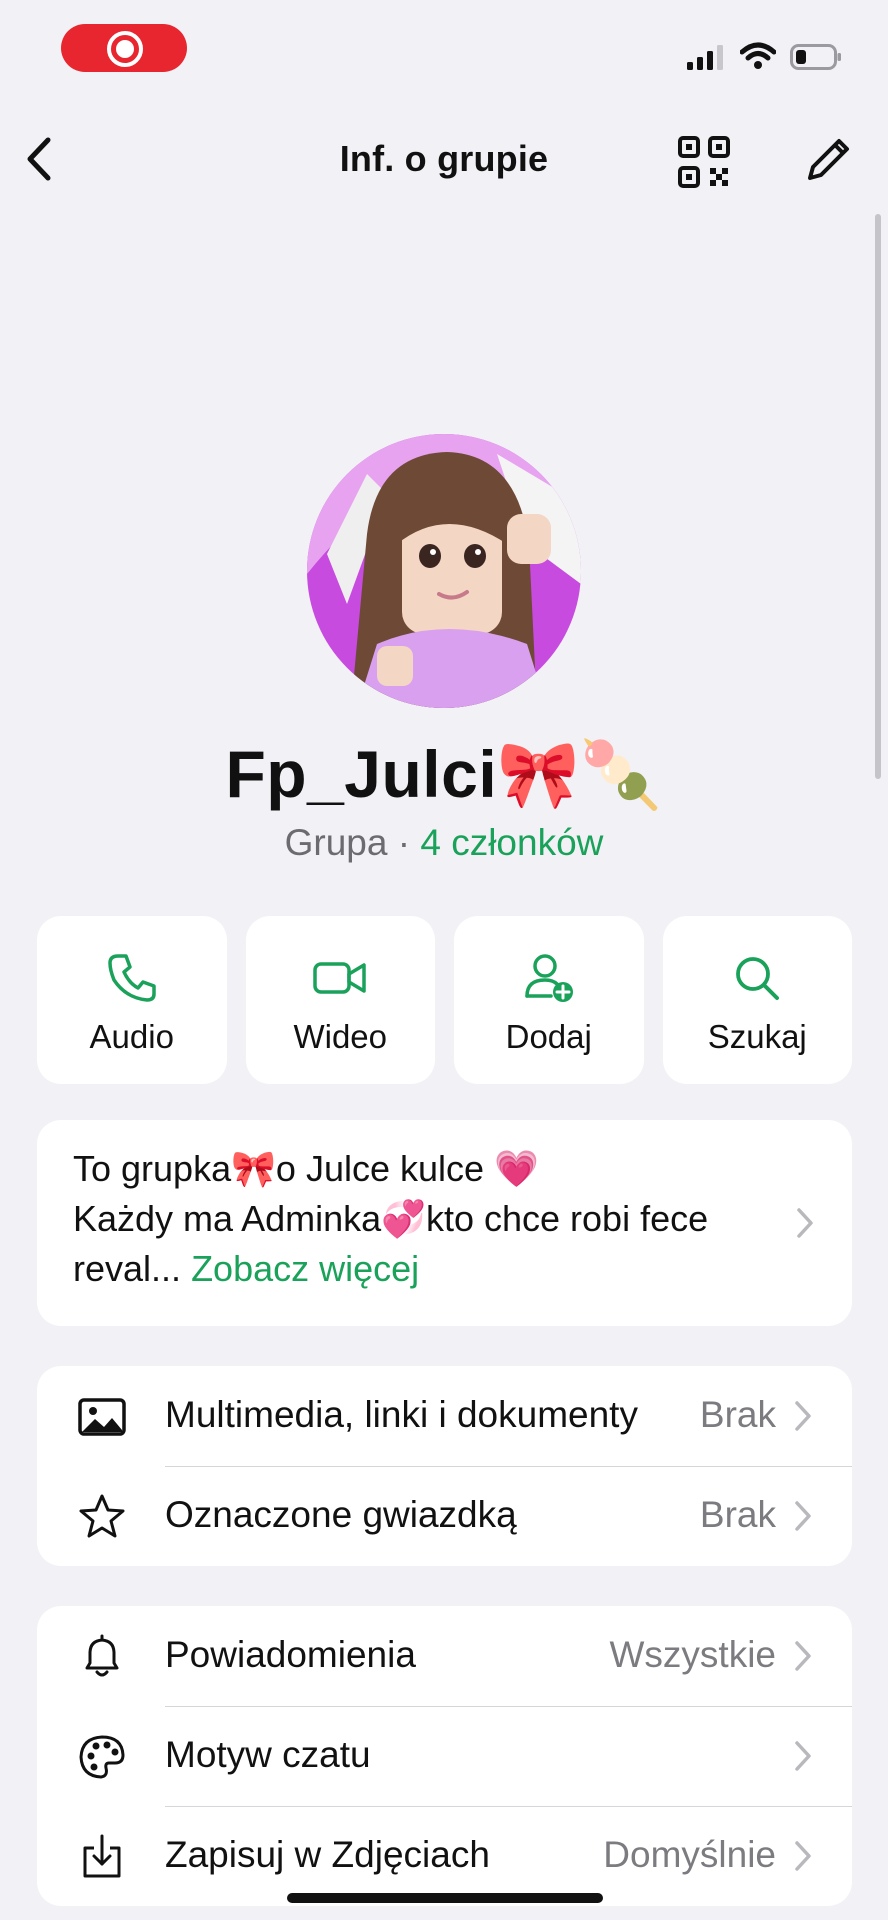 The height and width of the screenshot is (1920, 888). I want to click on audio-call-button: Audio, so click(132, 1000).